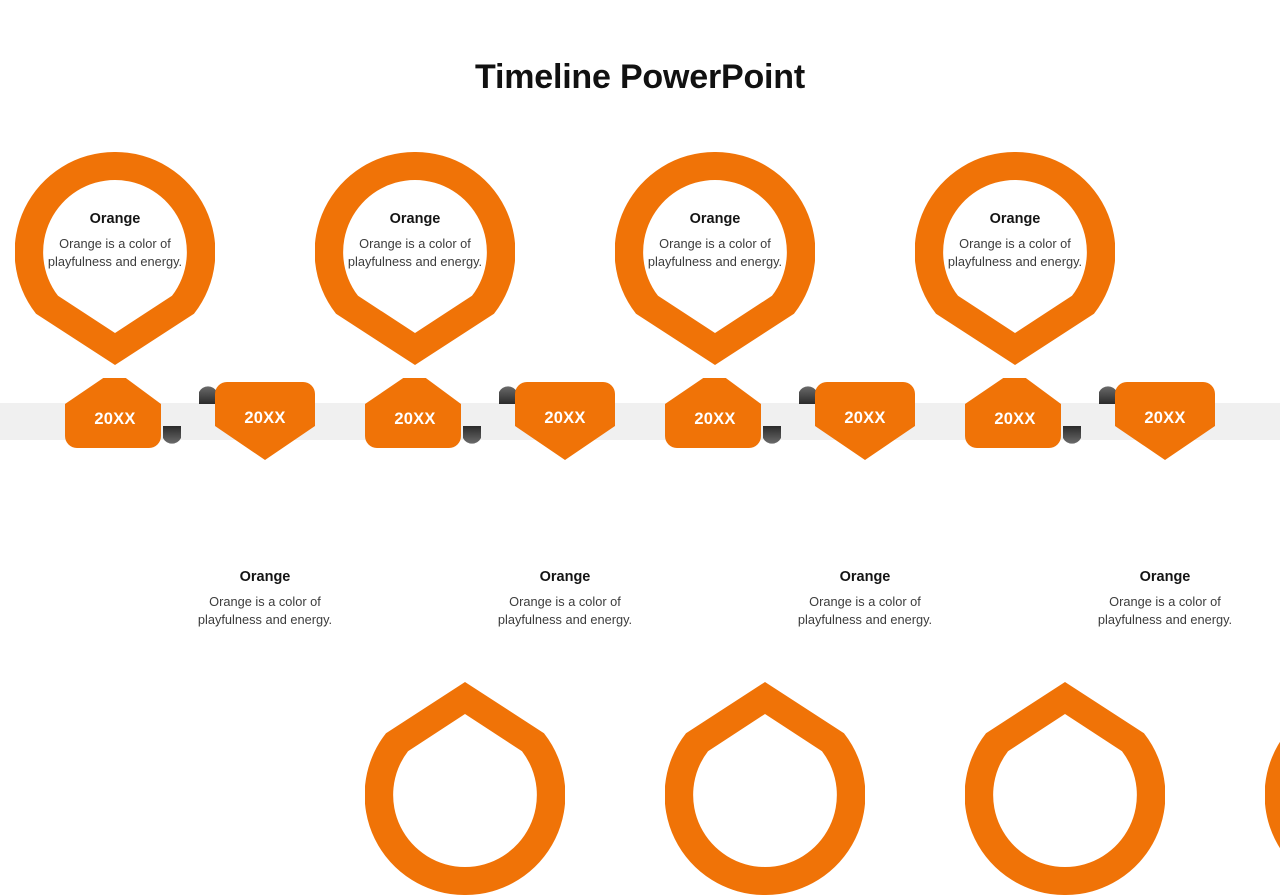 This screenshot has height=895, width=1280. Describe the element at coordinates (640, 421) in the screenshot. I see `timeline-band` at that location.